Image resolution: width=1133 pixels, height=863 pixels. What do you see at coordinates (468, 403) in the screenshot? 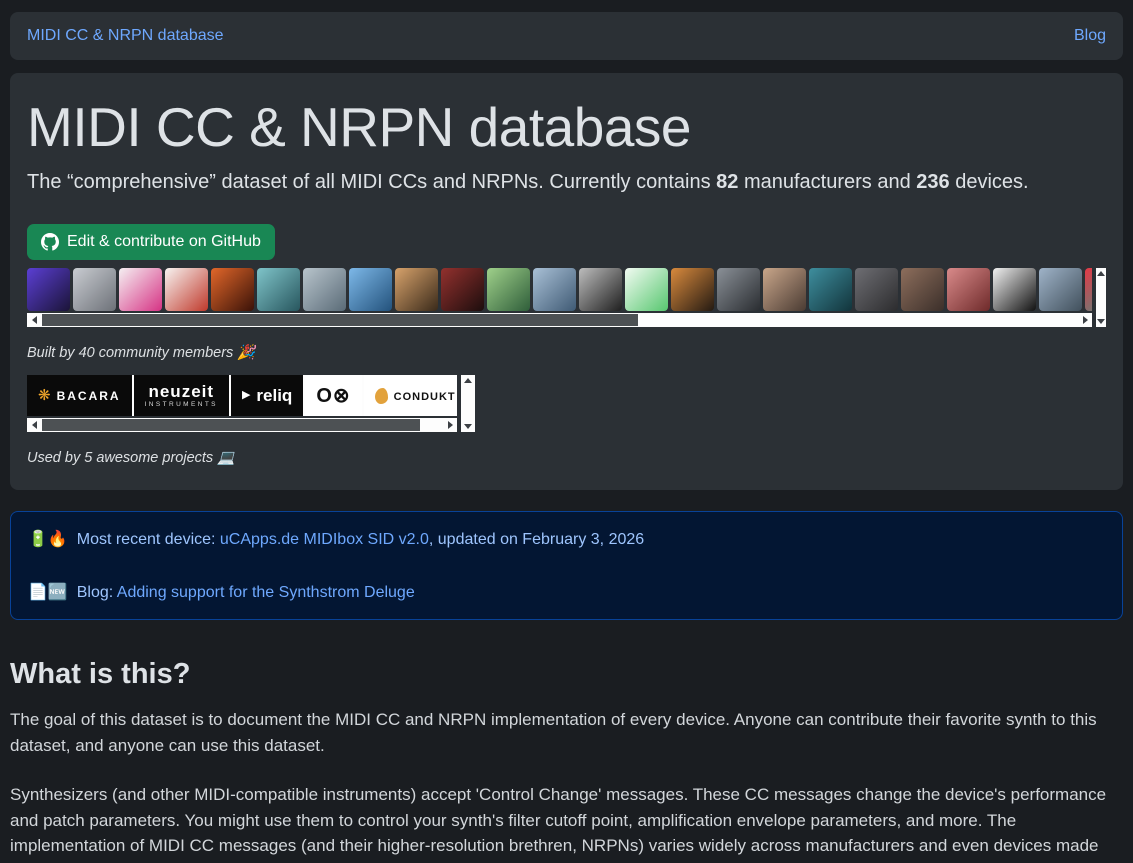
I see `projects-vertical-scrollbar` at bounding box center [468, 403].